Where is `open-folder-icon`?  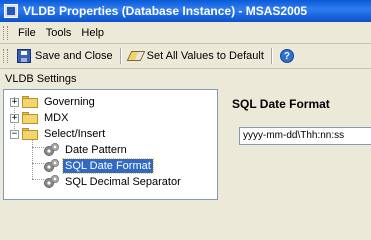
open-folder-icon is located at coordinates (30, 134).